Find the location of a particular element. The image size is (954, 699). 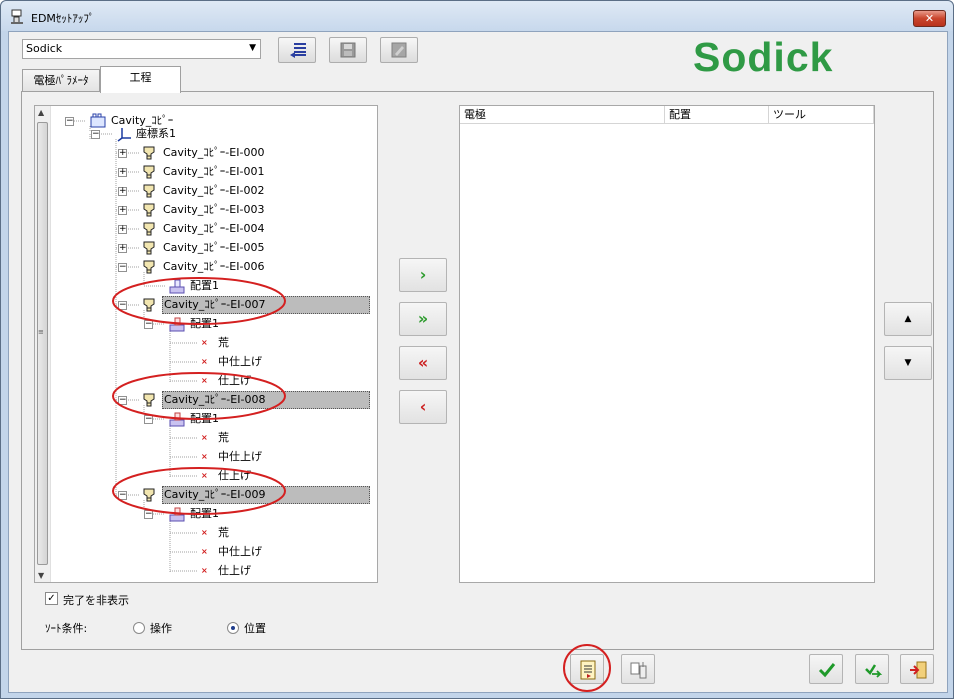

tree-node-electrode: + Cavity_ｺﾋﾟｰ-EI-004 is located at coordinates (205, 229).